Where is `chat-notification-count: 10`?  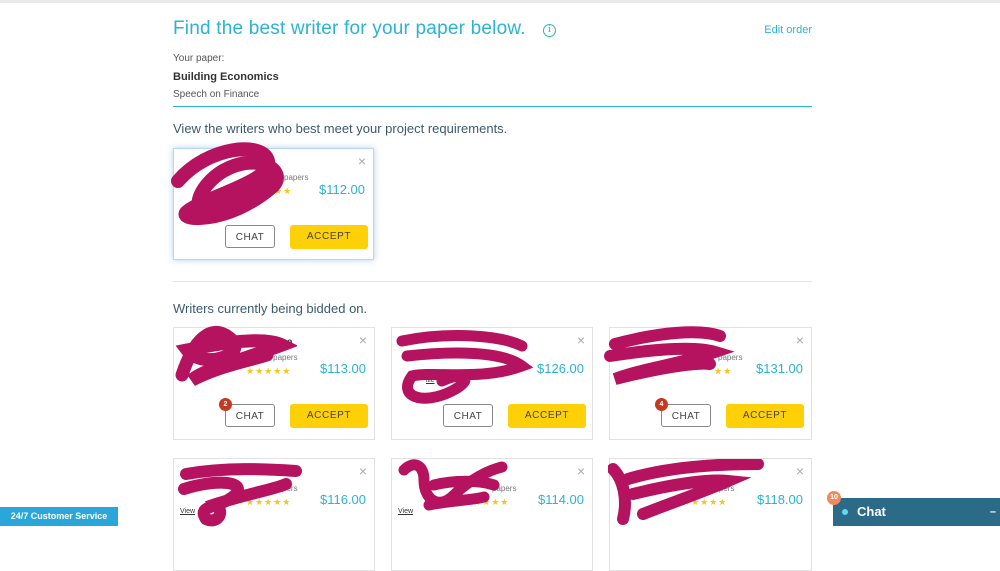
chat-notification-count: 10 is located at coordinates (834, 498).